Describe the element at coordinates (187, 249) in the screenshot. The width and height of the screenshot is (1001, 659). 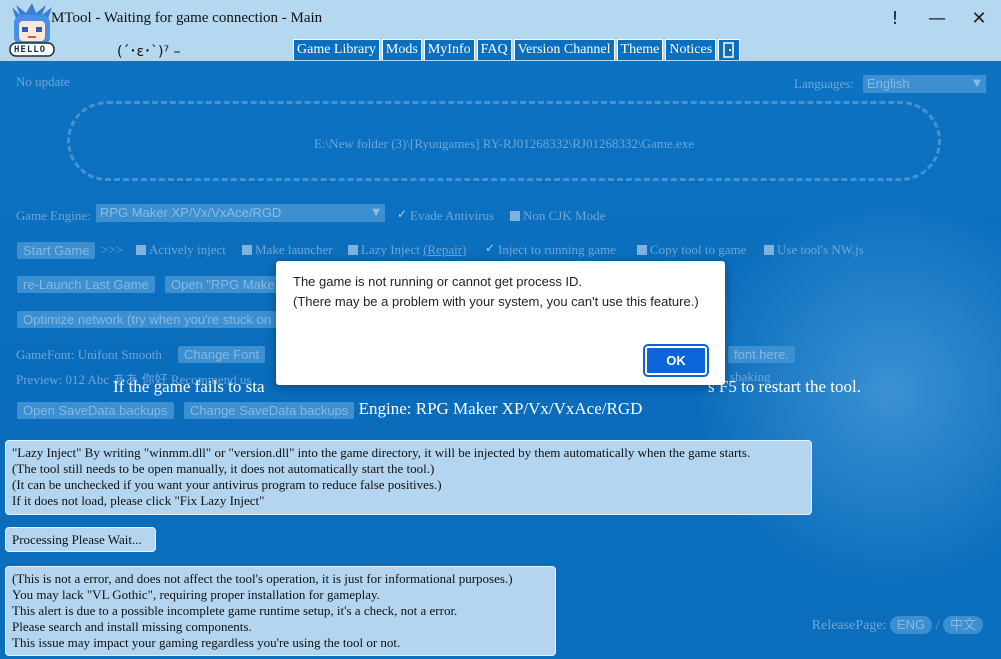
I see `actively-inject-label: Actively inject` at that location.